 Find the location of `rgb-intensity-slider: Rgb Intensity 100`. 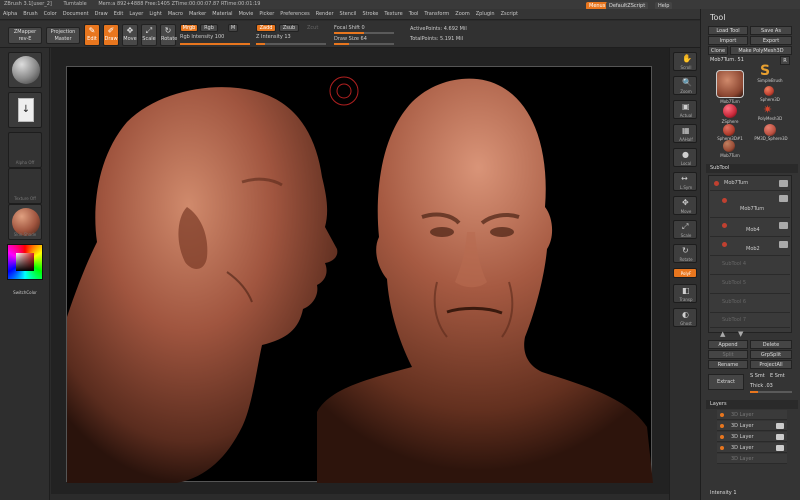

rgb-intensity-slider: Rgb Intensity 100 is located at coordinates (202, 37).